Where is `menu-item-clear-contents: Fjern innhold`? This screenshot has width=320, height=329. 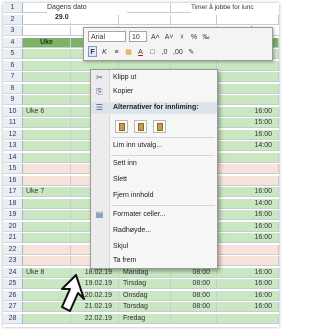
menu-item-clear-contents: Fjern innhold is located at coordinates (154, 196).